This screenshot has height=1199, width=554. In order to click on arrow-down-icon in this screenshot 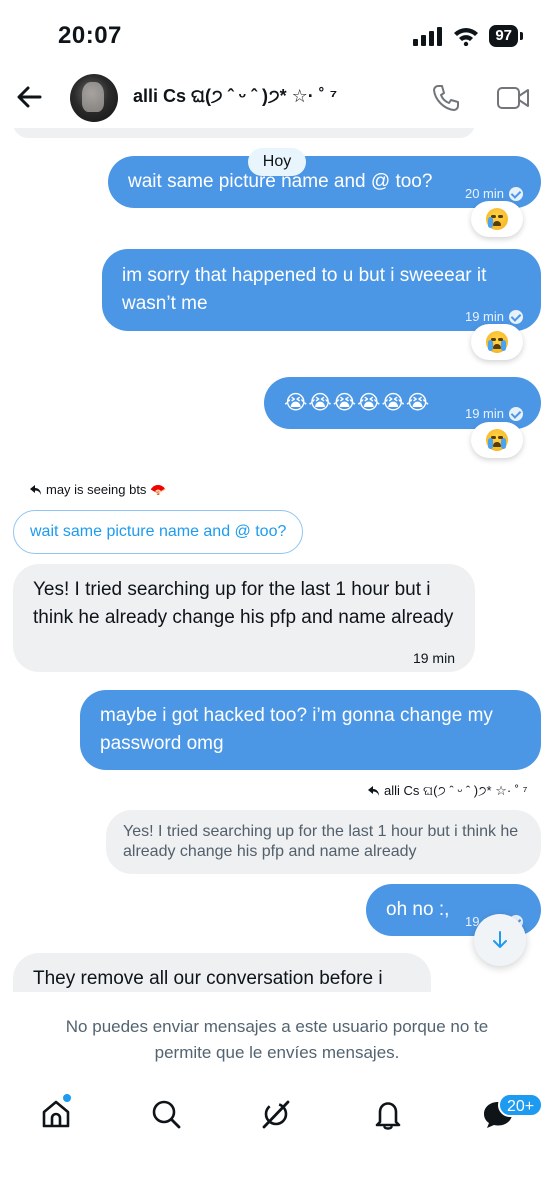, I will do `click(500, 939)`.